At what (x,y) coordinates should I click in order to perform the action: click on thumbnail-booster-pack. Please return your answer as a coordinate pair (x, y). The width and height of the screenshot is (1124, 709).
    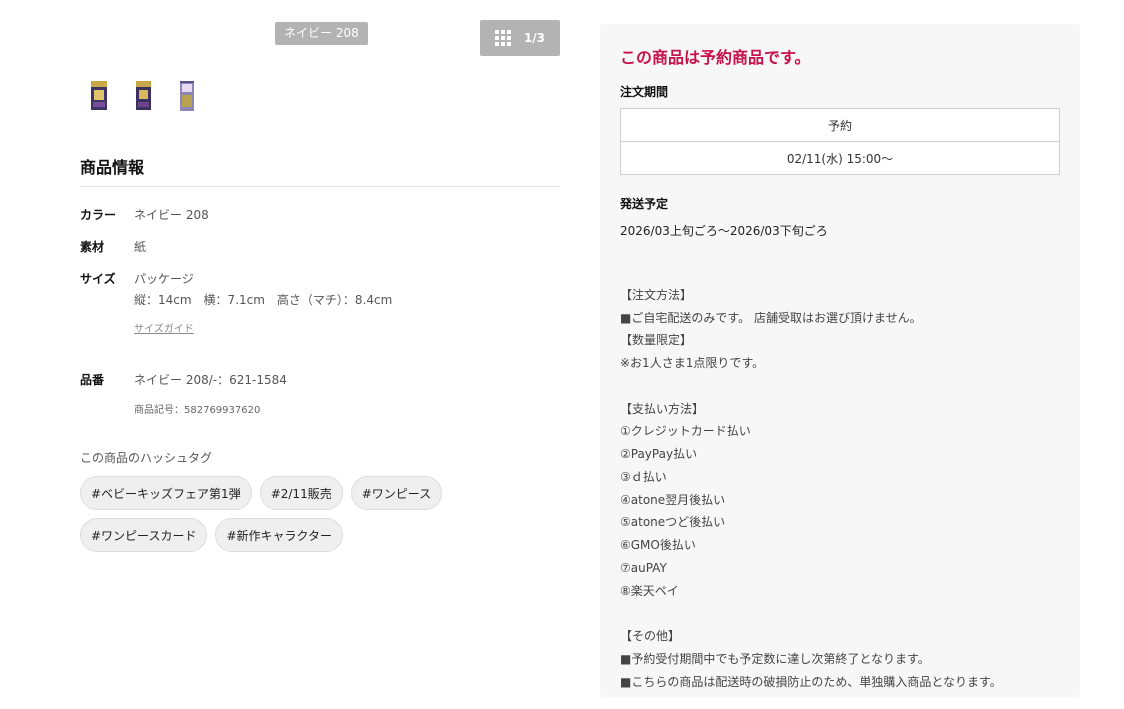
    Looking at the image, I should click on (187, 96).